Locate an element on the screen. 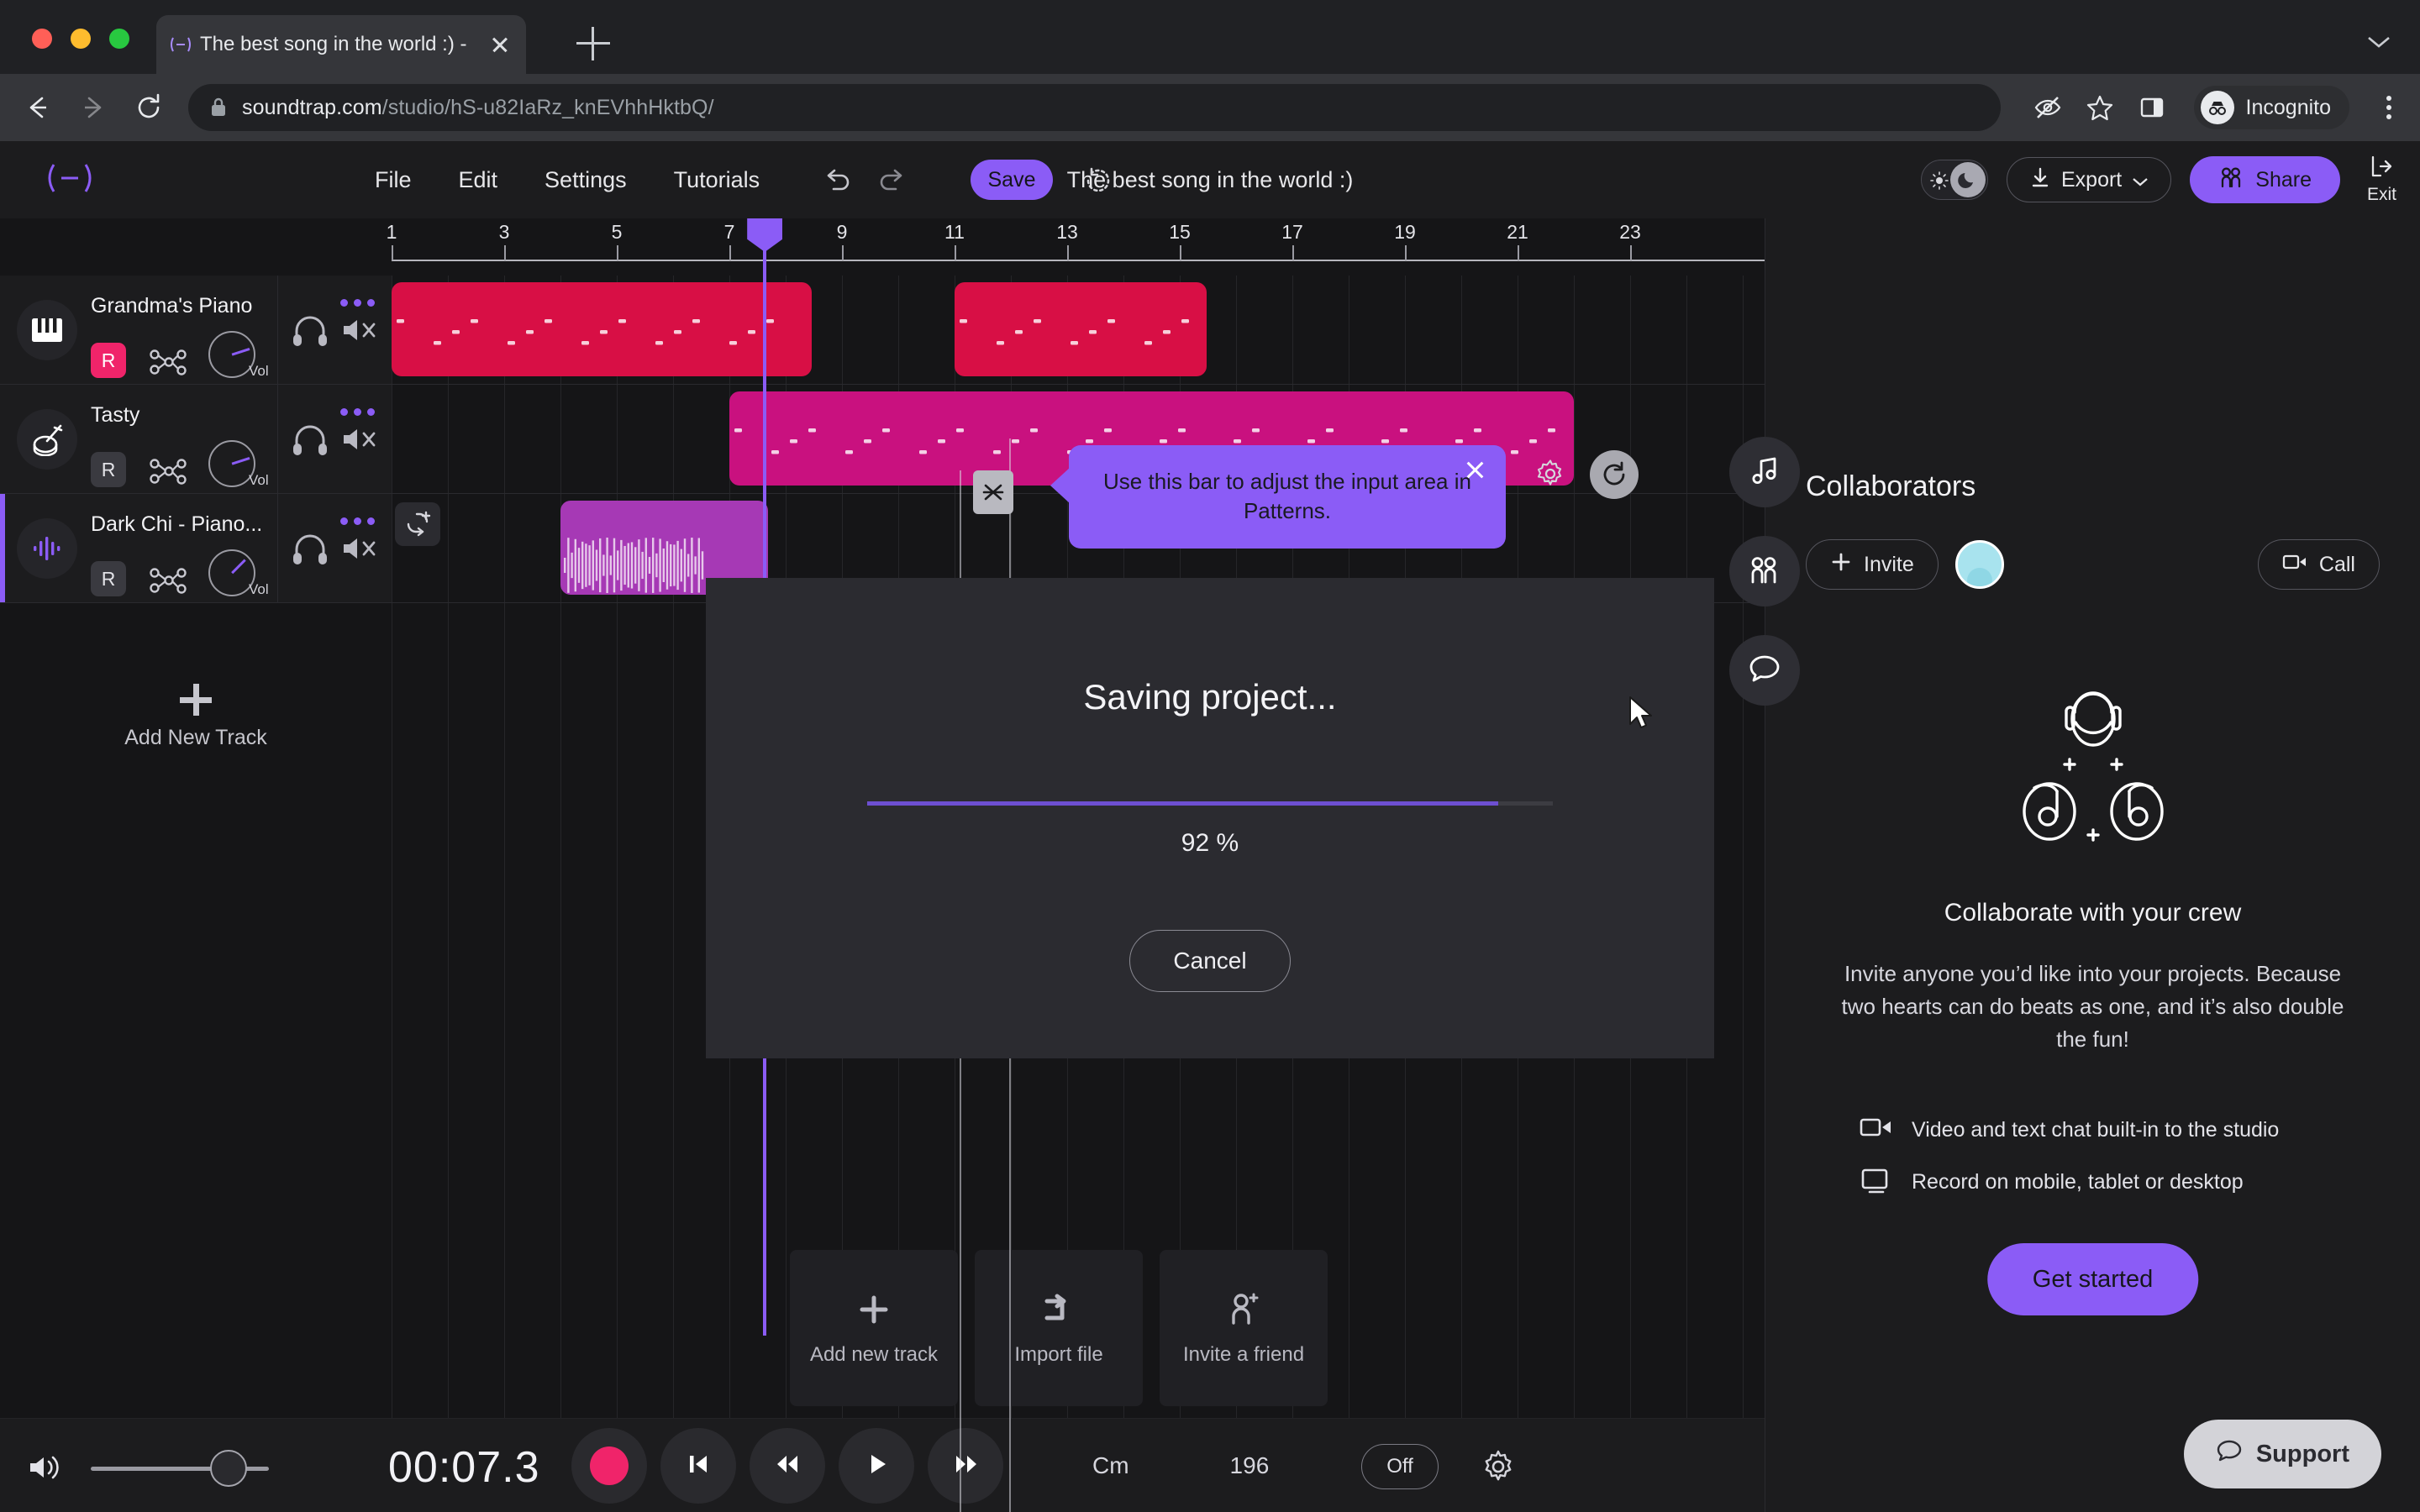 The height and width of the screenshot is (1512, 2420). invite-friend-card: Invite a friend is located at coordinates (1244, 1328).